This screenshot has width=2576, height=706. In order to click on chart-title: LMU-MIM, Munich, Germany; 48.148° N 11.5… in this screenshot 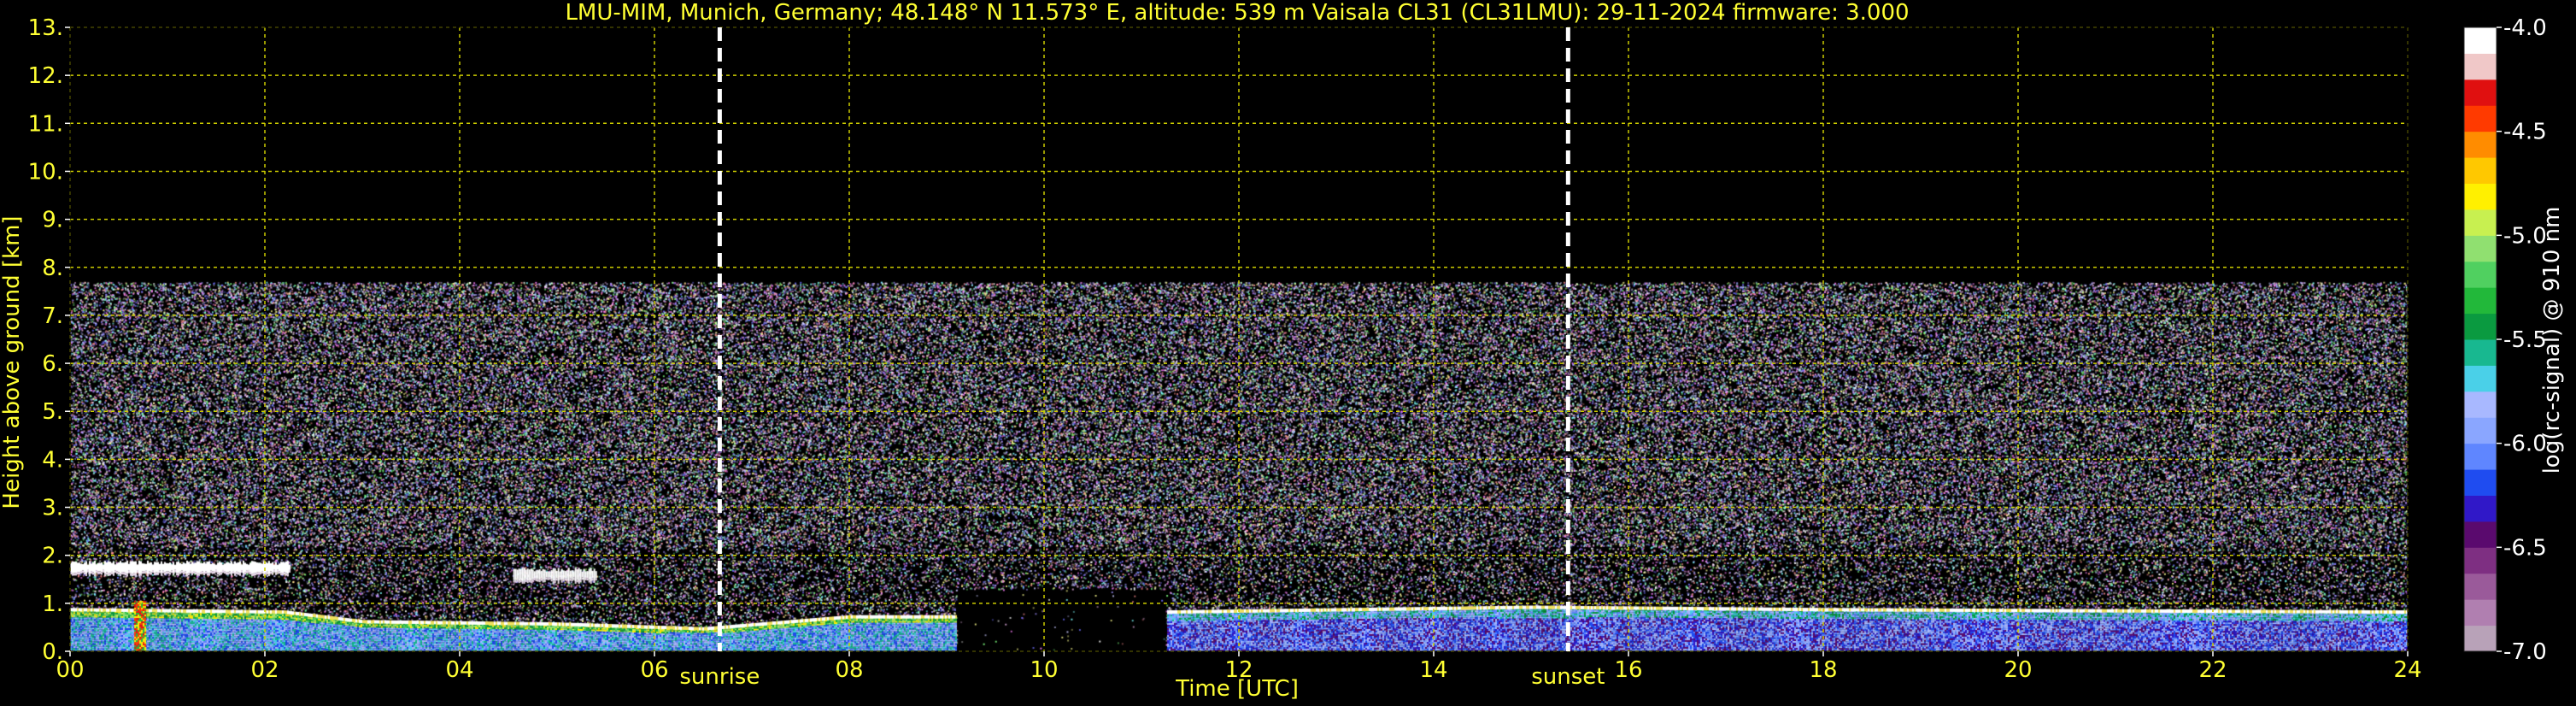, I will do `click(1237, 13)`.